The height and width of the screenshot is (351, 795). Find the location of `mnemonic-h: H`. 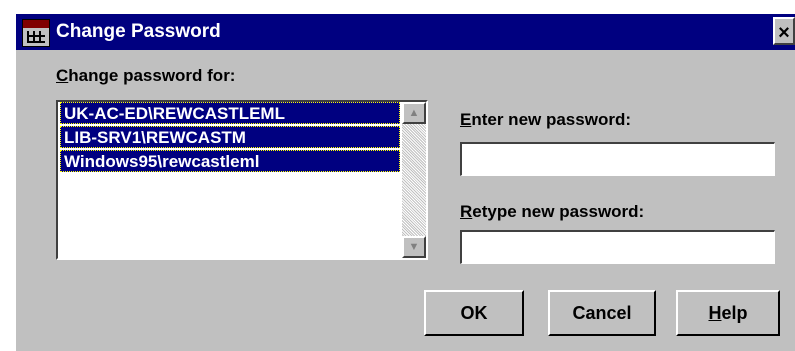

mnemonic-h: H is located at coordinates (715, 313).